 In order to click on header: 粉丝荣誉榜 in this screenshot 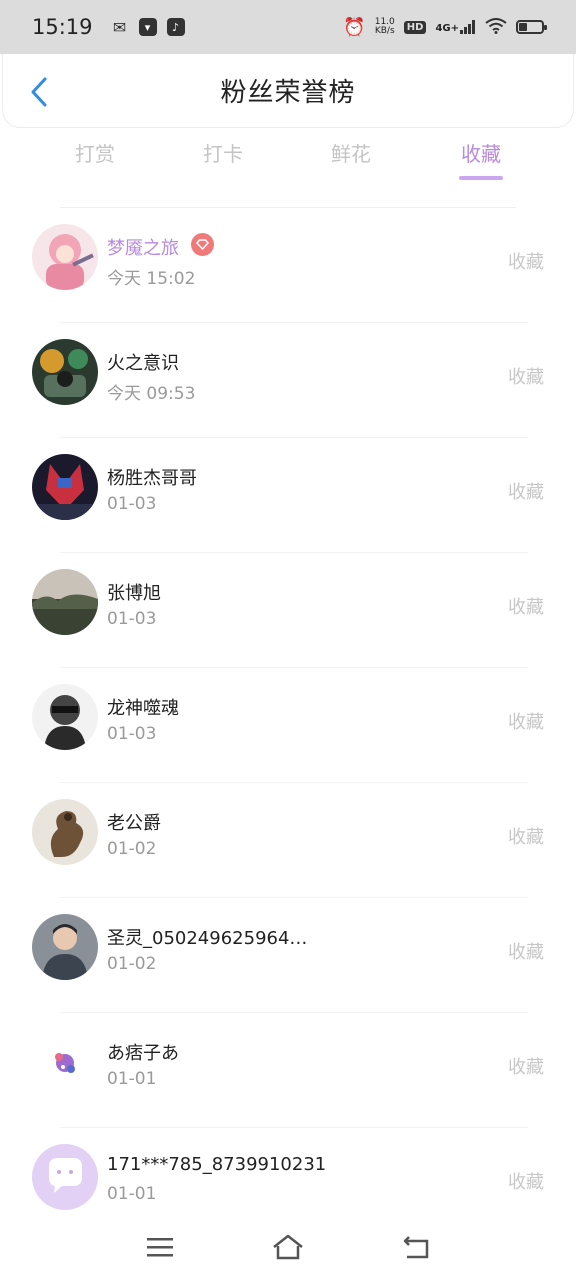, I will do `click(288, 91)`.